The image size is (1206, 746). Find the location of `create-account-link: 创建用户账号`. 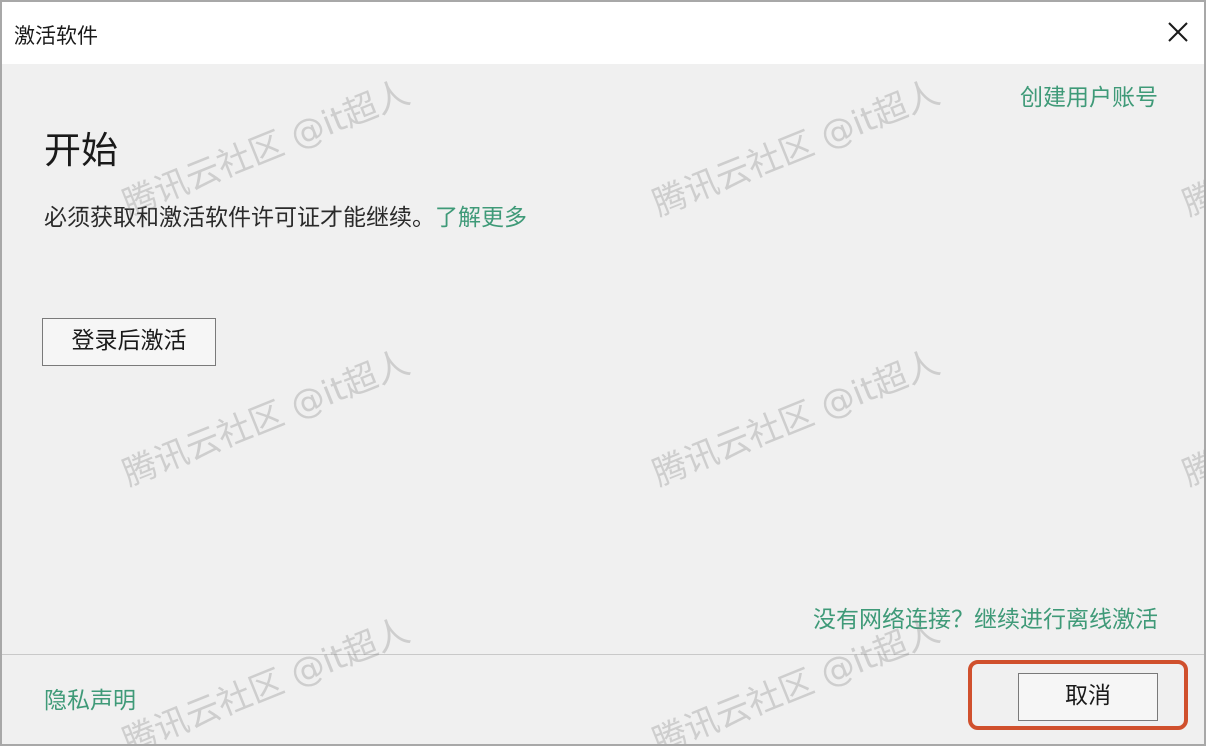

create-account-link: 创建用户账号 is located at coordinates (1089, 95).